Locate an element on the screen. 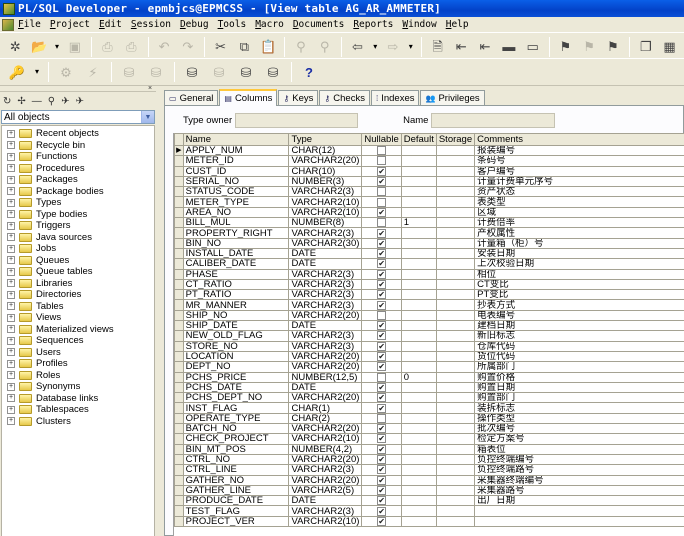  tree-item-tables: + Tables is located at coordinates (78, 307).